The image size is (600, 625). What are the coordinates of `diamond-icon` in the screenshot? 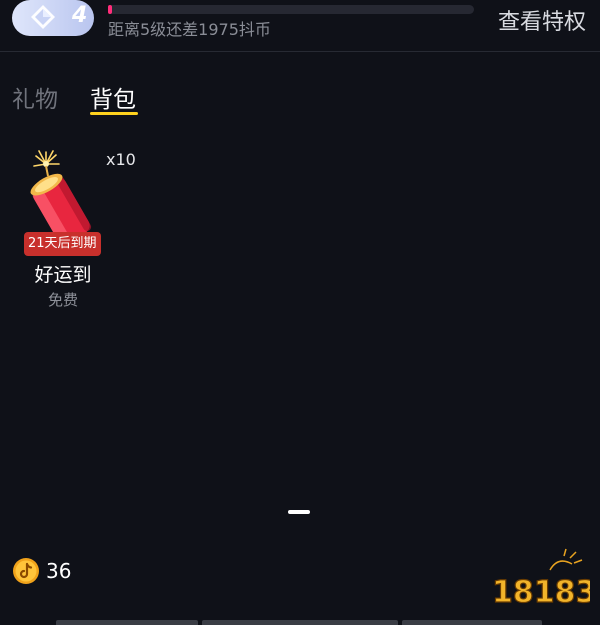 It's located at (43, 17).